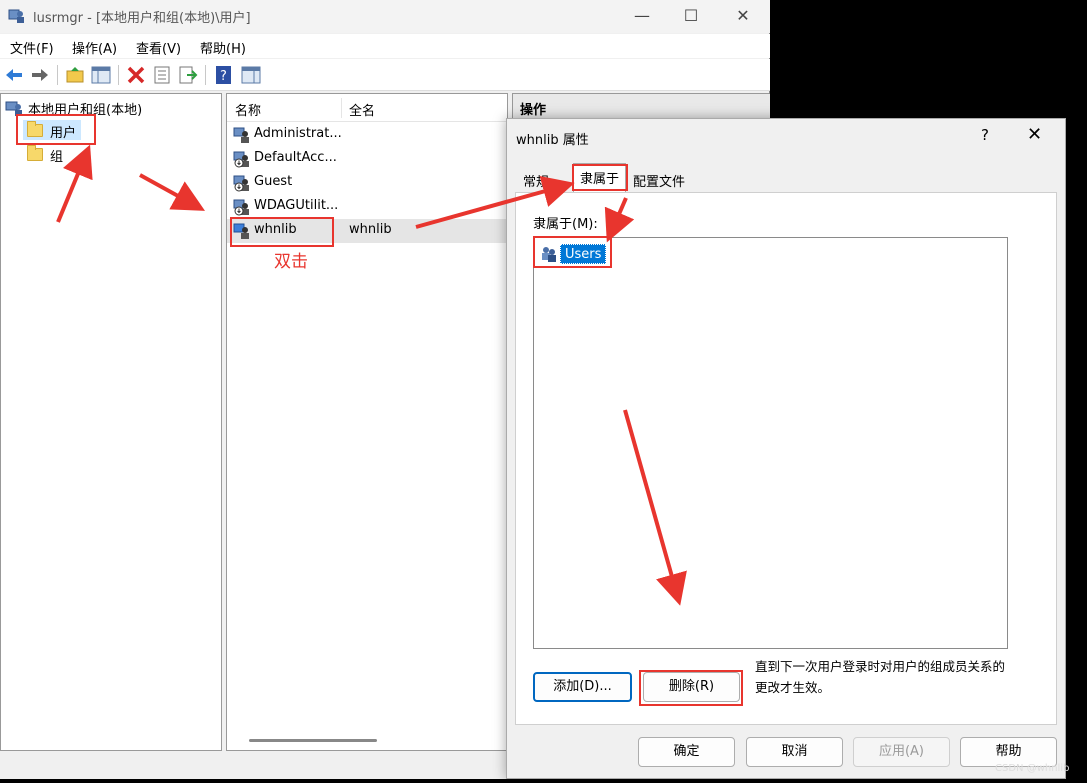  I want to click on toolbar: ?, so click(385, 75).